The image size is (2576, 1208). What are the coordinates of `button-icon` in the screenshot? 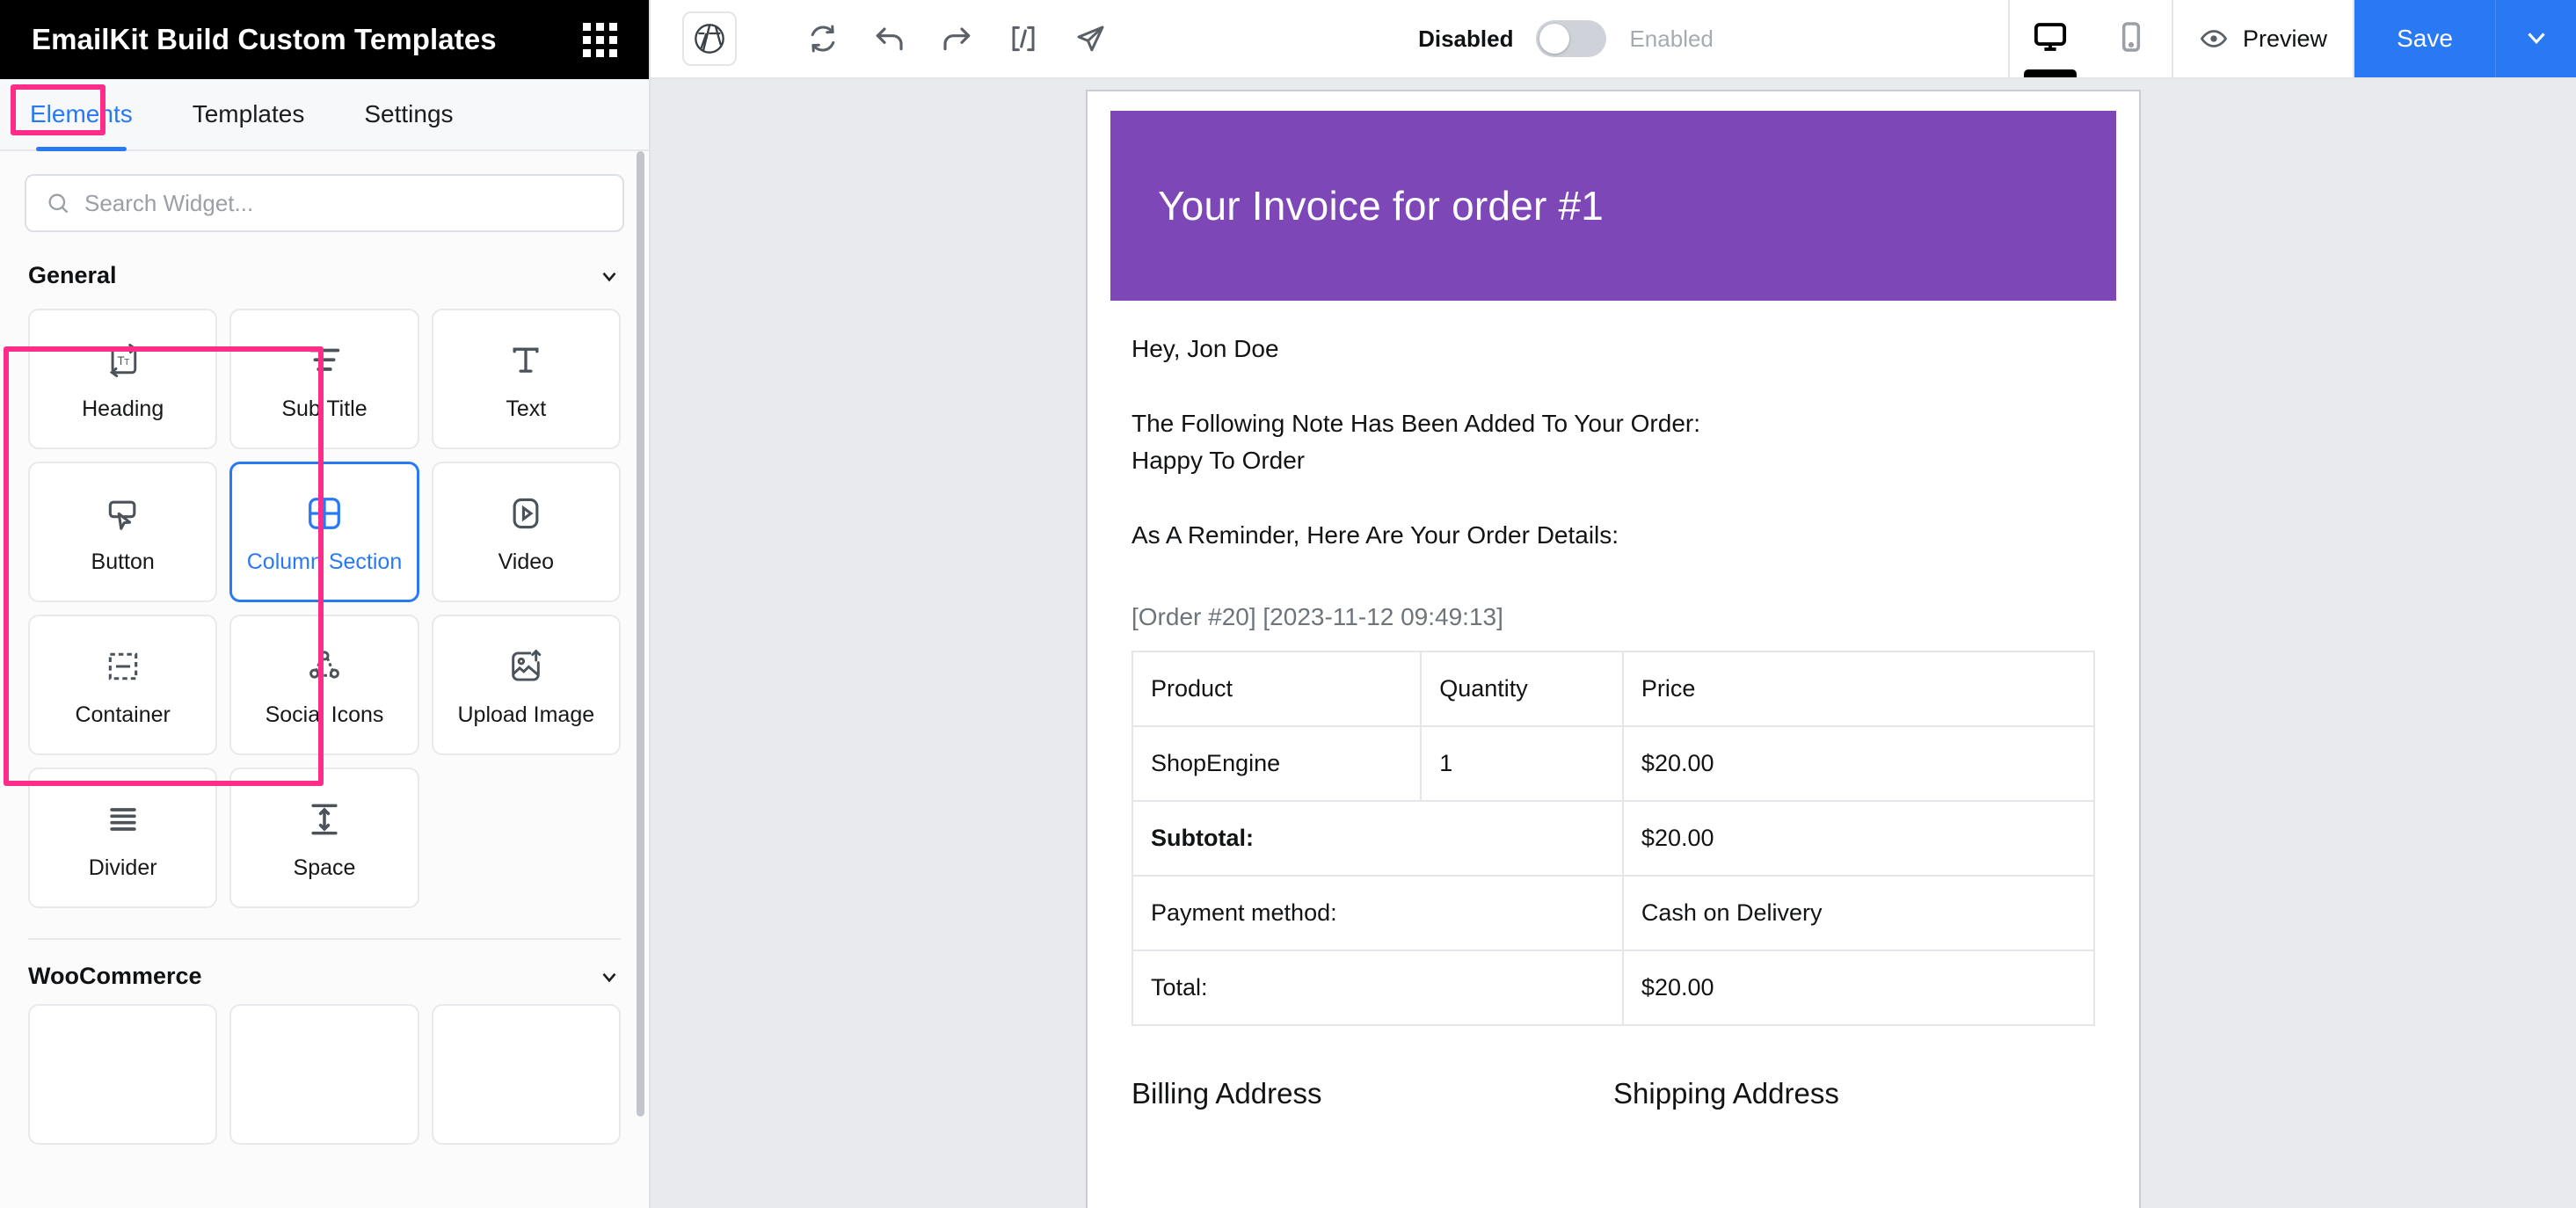 It's located at (123, 514).